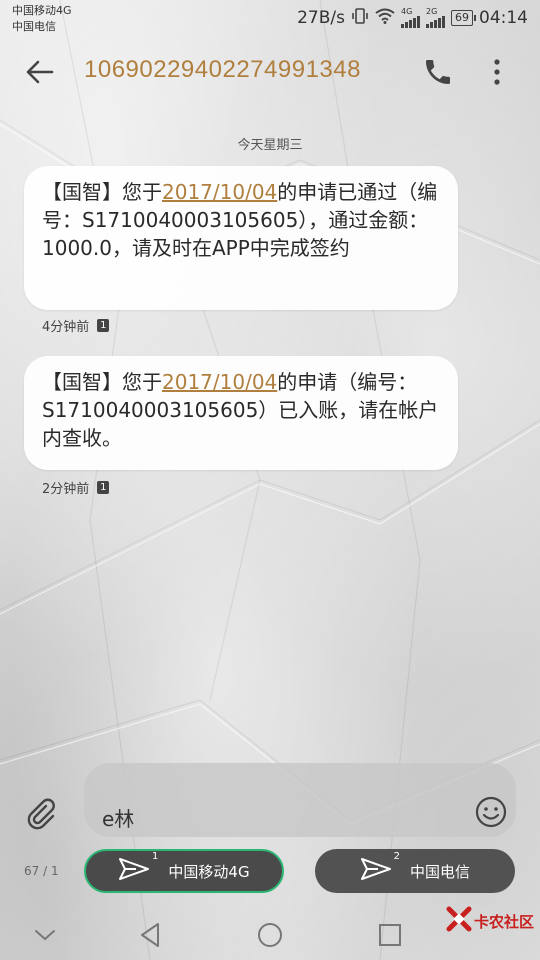 Image resolution: width=540 pixels, height=960 pixels. What do you see at coordinates (459, 921) in the screenshot?
I see `watermark-logo-icon` at bounding box center [459, 921].